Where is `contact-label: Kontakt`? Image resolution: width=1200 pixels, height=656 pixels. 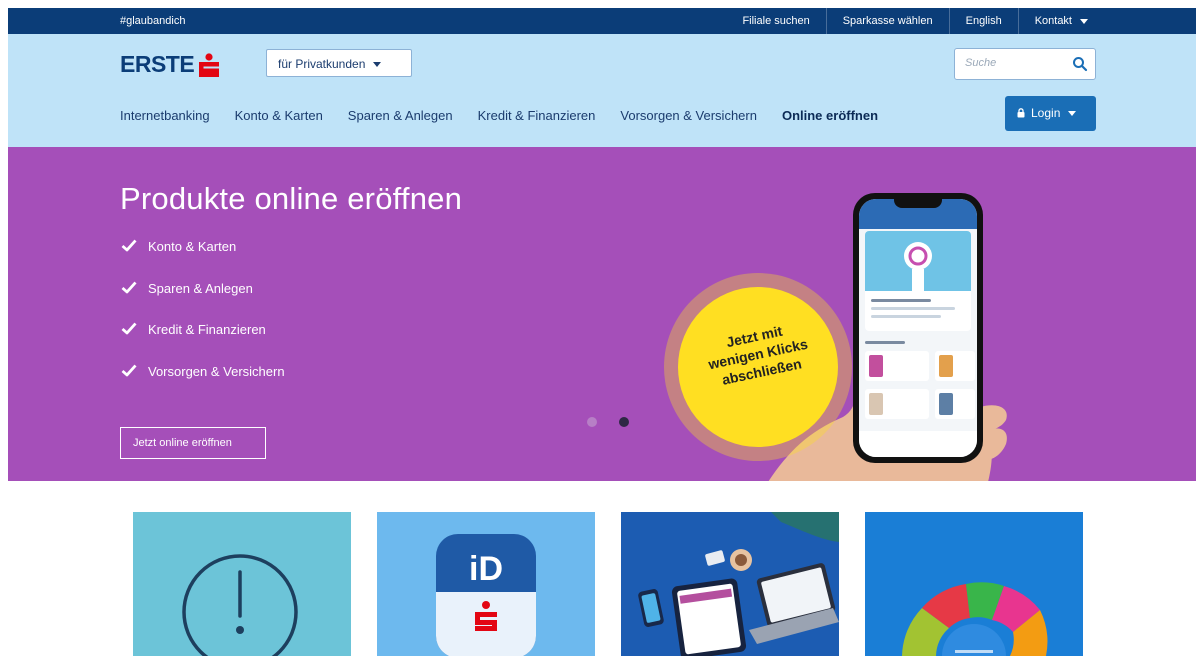 contact-label: Kontakt is located at coordinates (1053, 21).